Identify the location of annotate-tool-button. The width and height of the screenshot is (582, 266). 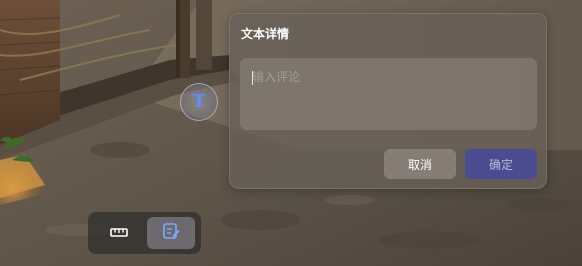
(171, 233).